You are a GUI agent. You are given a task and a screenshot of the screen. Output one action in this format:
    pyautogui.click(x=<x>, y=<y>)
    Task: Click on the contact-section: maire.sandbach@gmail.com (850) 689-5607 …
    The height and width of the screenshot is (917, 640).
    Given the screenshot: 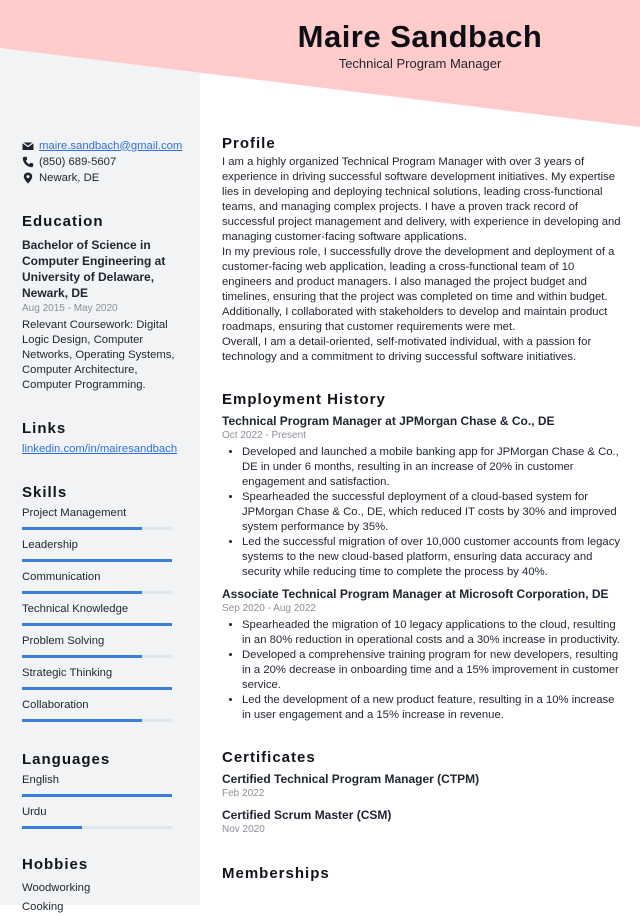 What is the action you would take?
    pyautogui.click(x=102, y=162)
    